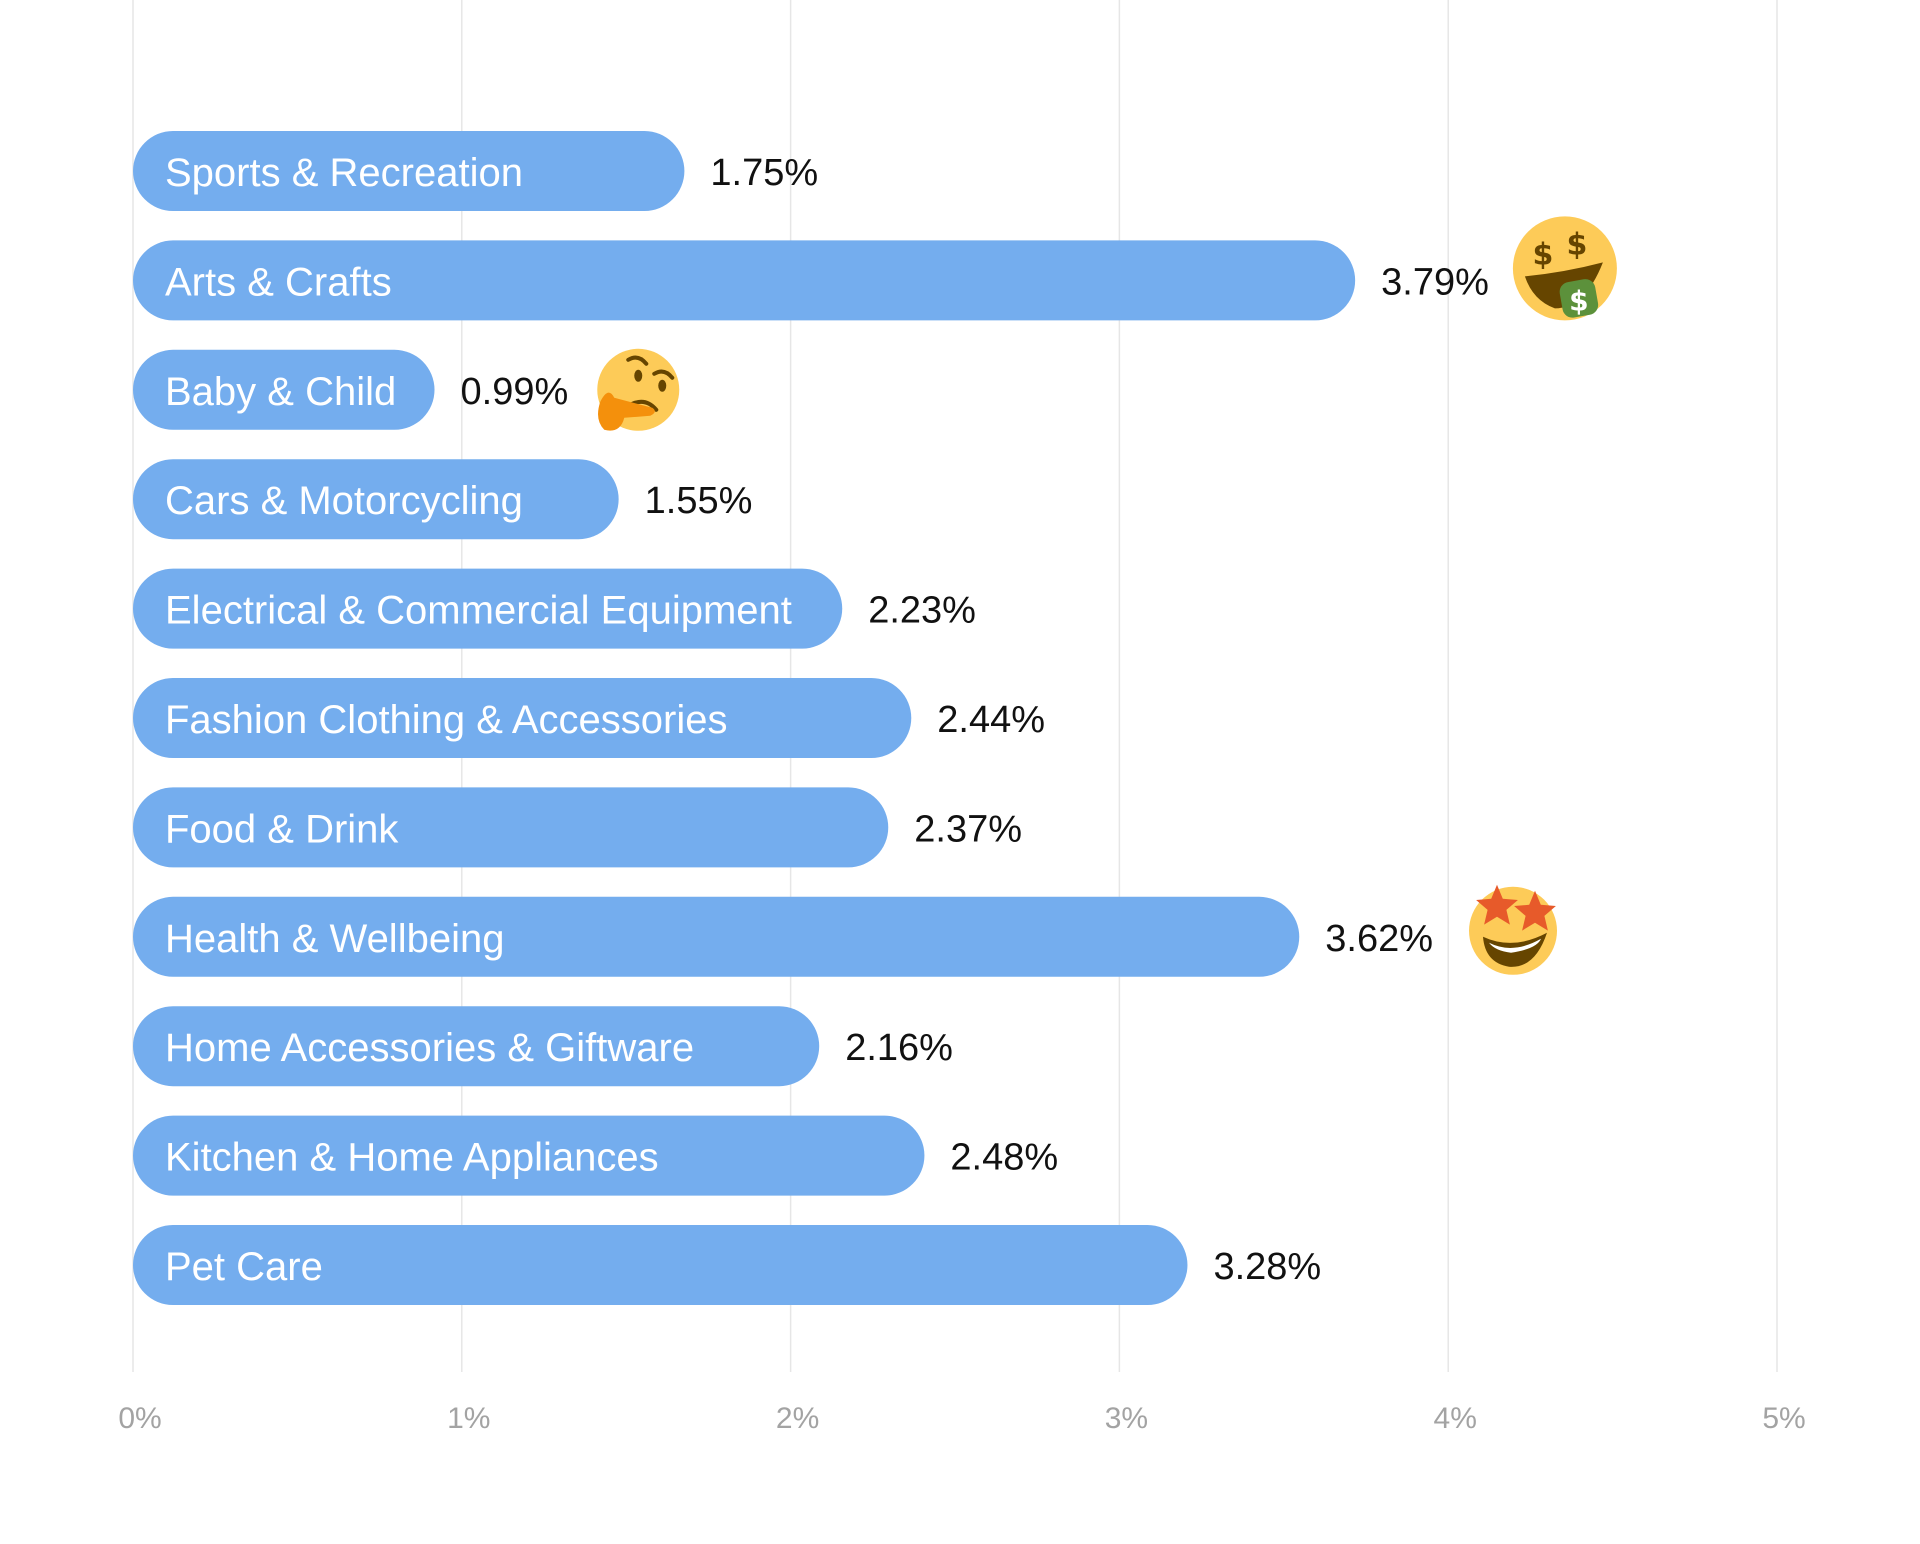  Describe the element at coordinates (280, 392) in the screenshot. I see `category-label: Baby & Child` at that location.